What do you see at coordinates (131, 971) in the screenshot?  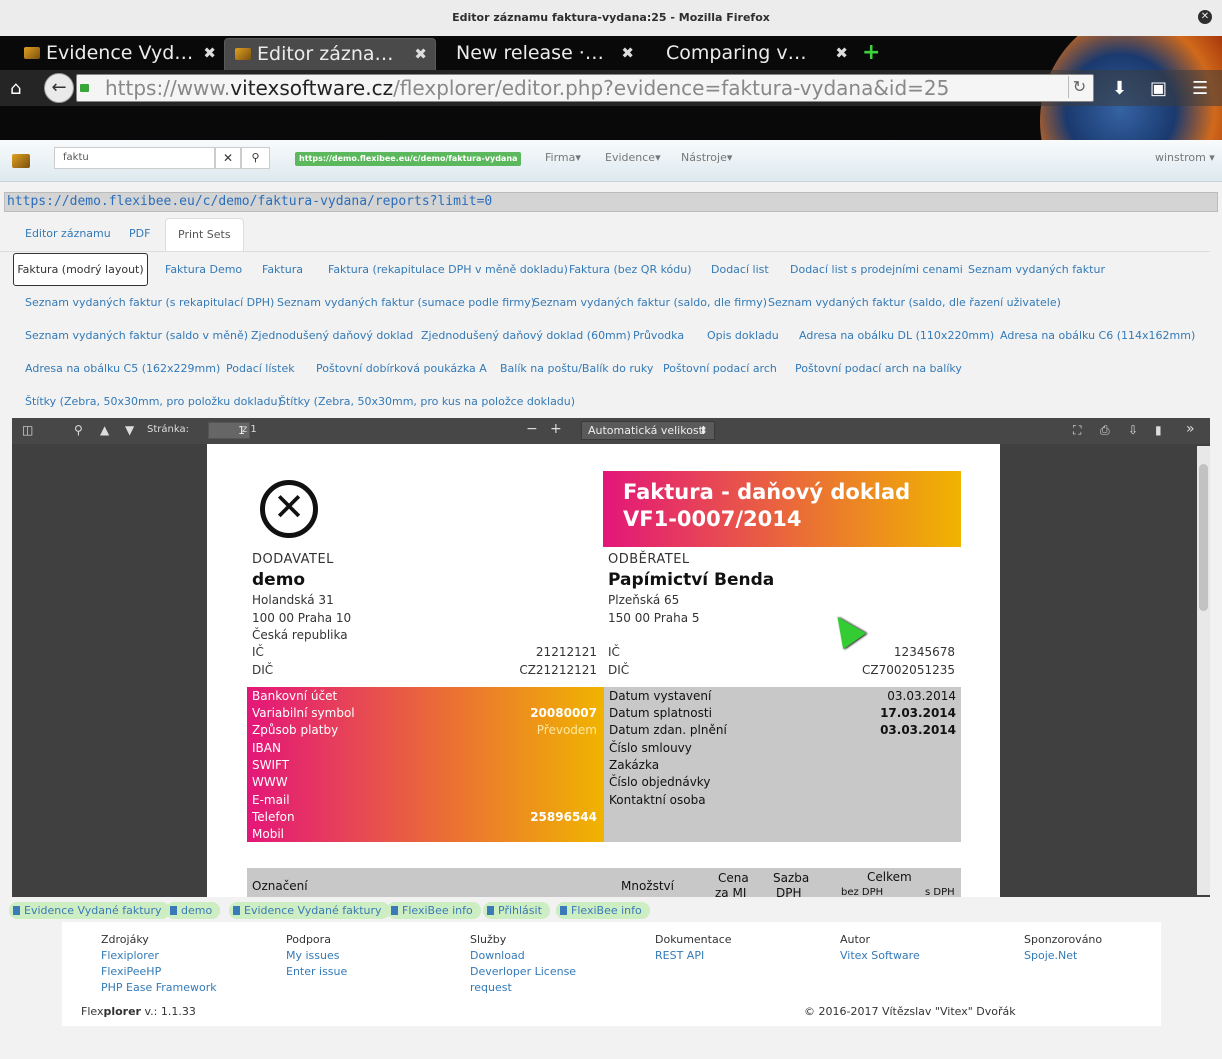 I see `footer-link: FlexiPeeHP` at bounding box center [131, 971].